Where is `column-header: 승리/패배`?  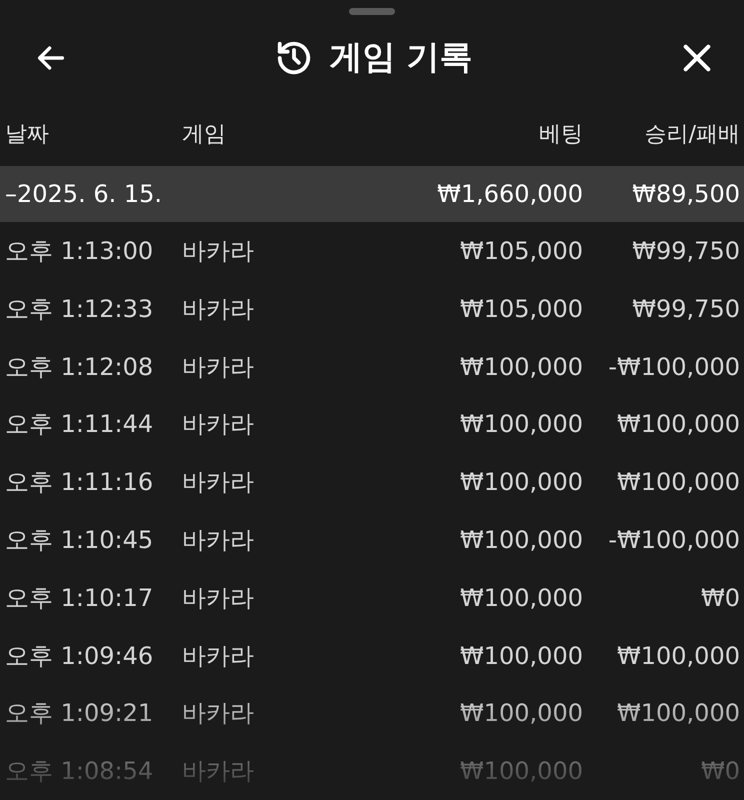
column-header: 승리/패배 is located at coordinates (692, 134).